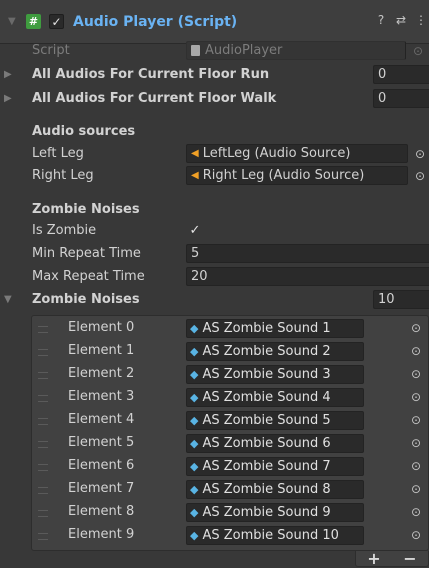 The height and width of the screenshot is (568, 429). What do you see at coordinates (101, 465) in the screenshot?
I see `element-label: Element 6` at bounding box center [101, 465].